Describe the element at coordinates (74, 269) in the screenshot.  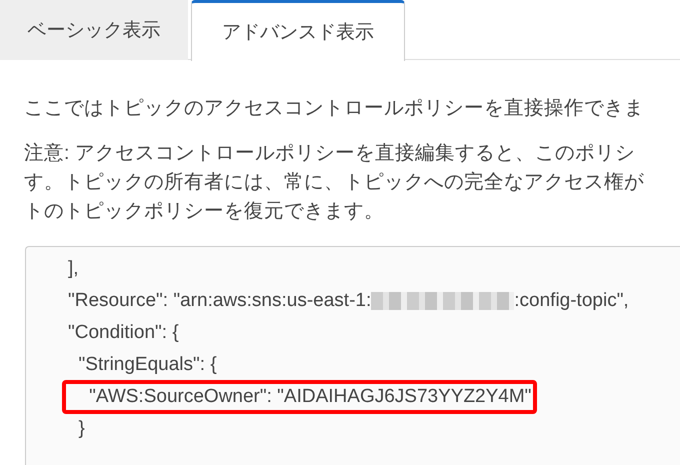
I see `code-line: ],` at that location.